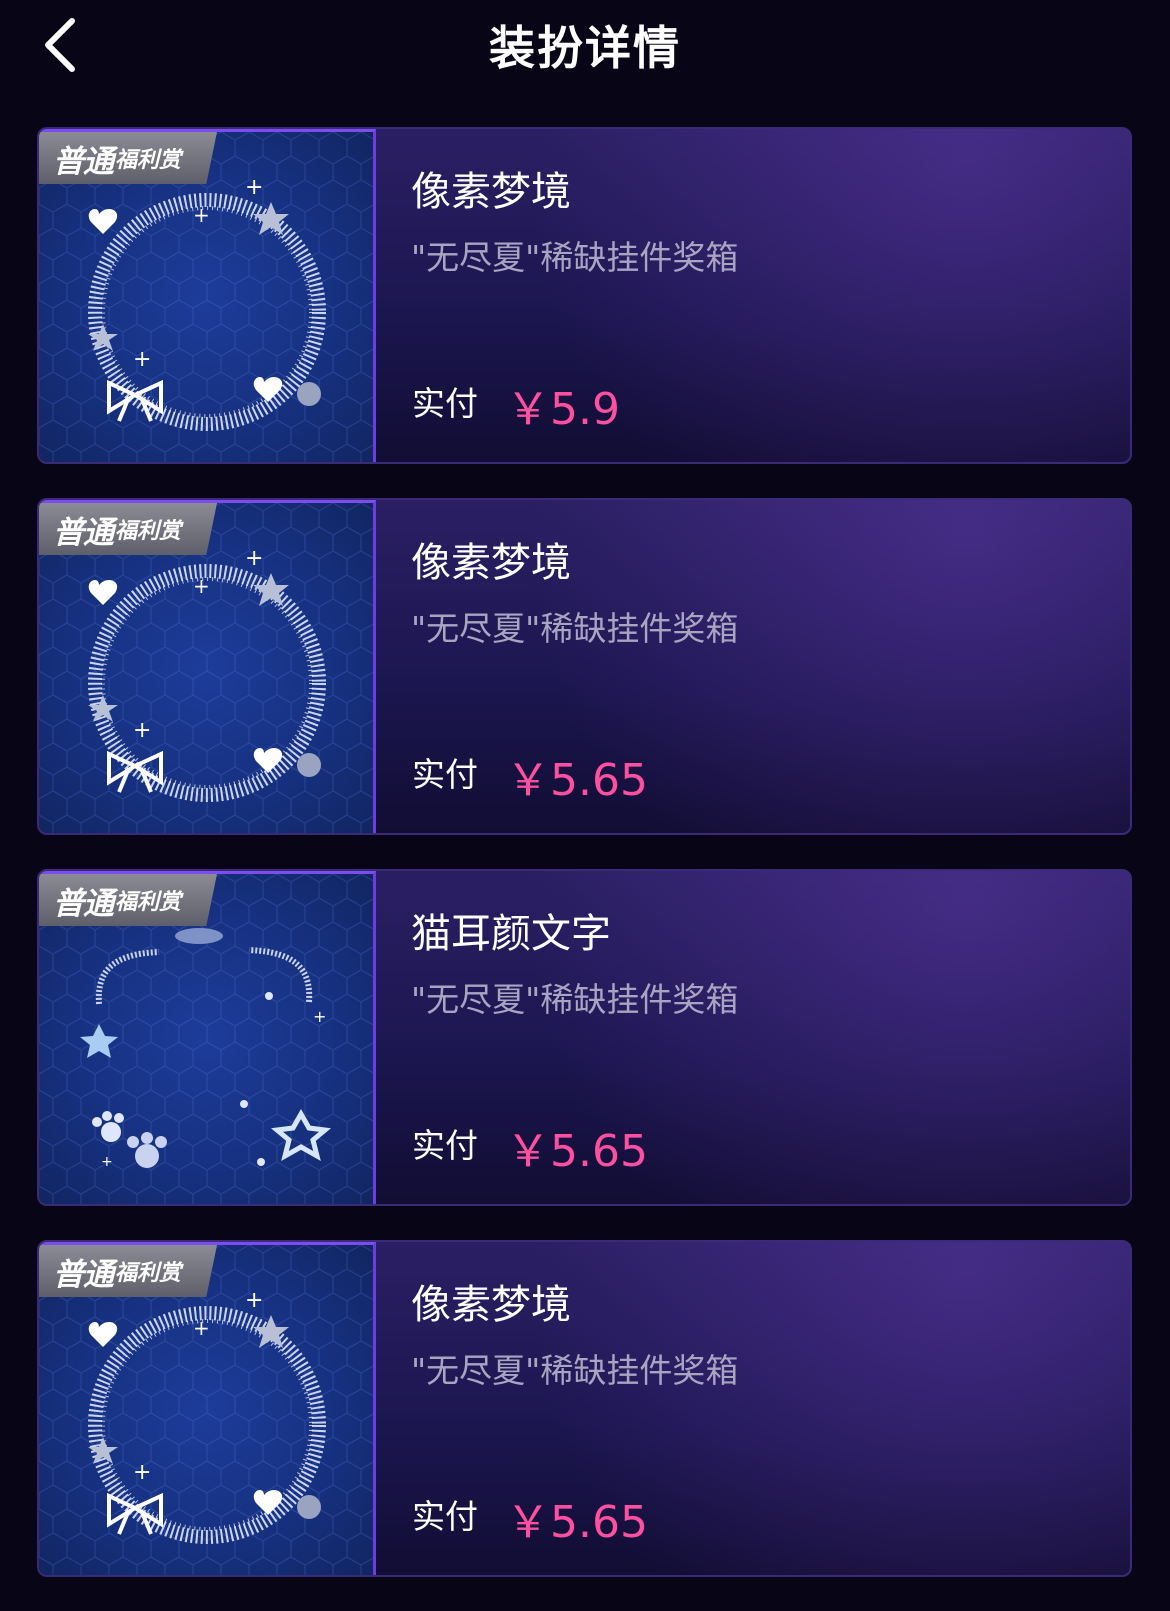 The height and width of the screenshot is (1611, 1170). I want to click on top-nav-bar: 装扮详情, so click(585, 50).